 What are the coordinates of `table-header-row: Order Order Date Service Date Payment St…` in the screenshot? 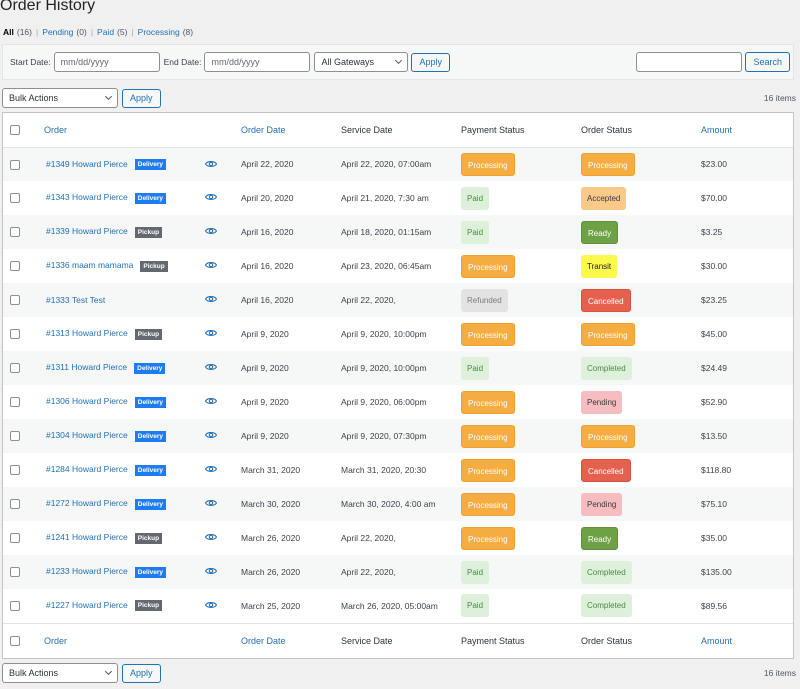 It's located at (398, 130).